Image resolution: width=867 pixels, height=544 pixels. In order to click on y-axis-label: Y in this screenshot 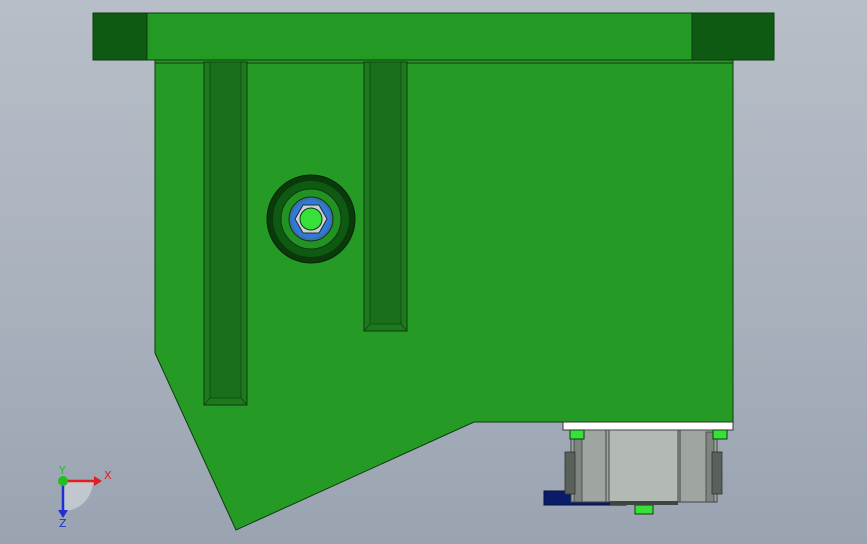, I will do `click(62, 470)`.